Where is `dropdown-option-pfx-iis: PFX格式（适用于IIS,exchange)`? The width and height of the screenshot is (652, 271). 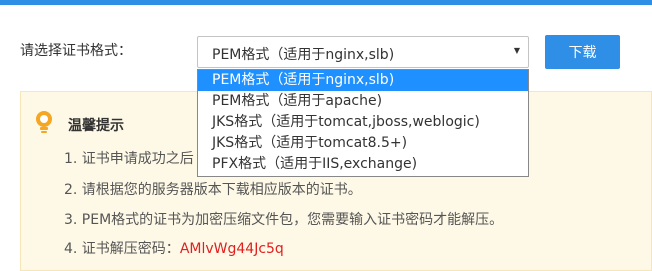 dropdown-option-pfx-iis: PFX格式（适用于IIS,exchange) is located at coordinates (363, 164).